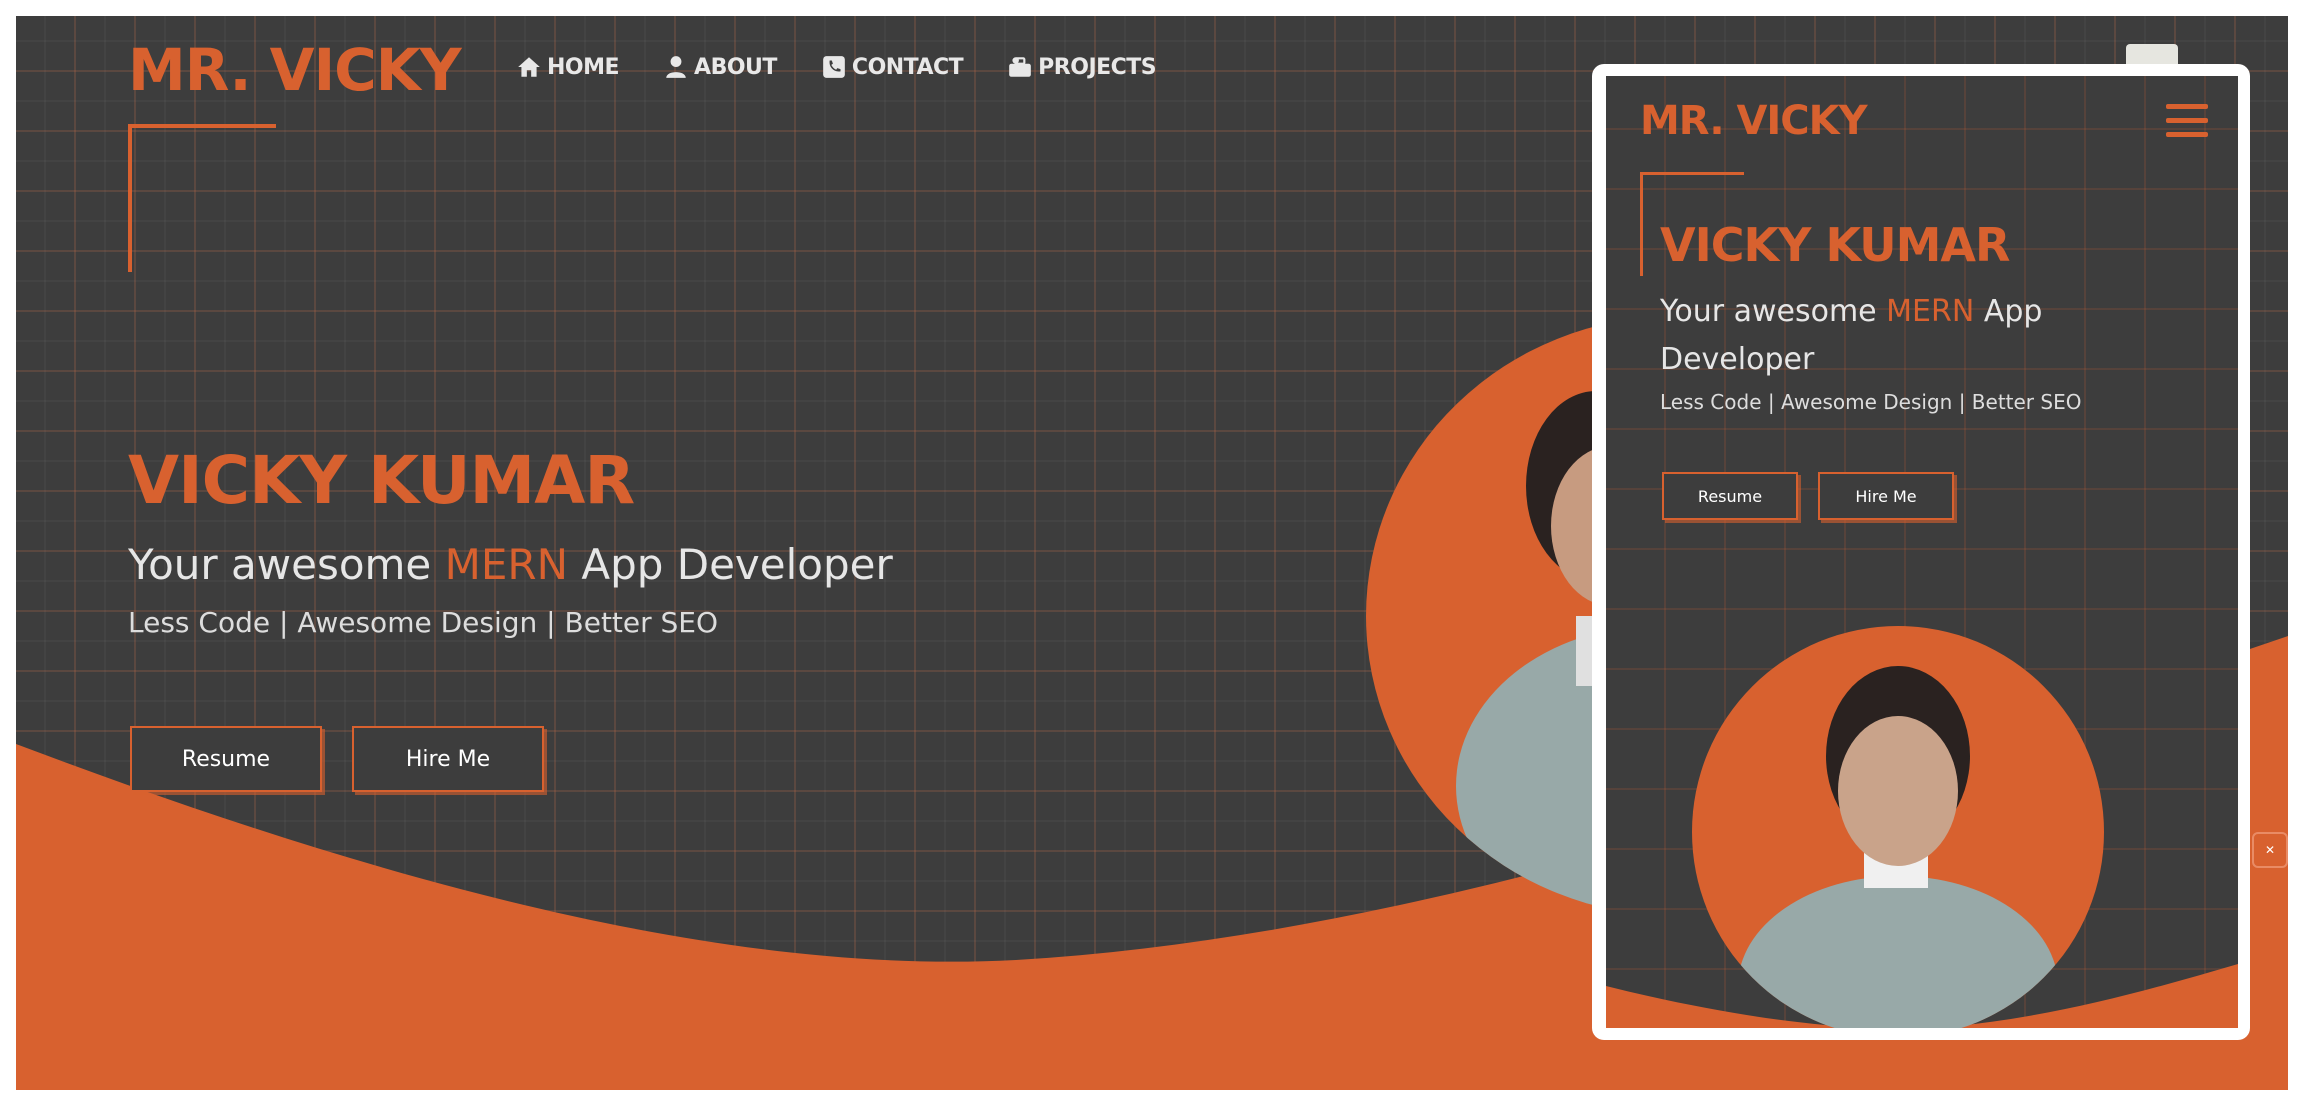 Image resolution: width=2305 pixels, height=1106 pixels. I want to click on mobile-corner-accent-vertical, so click(1641, 224).